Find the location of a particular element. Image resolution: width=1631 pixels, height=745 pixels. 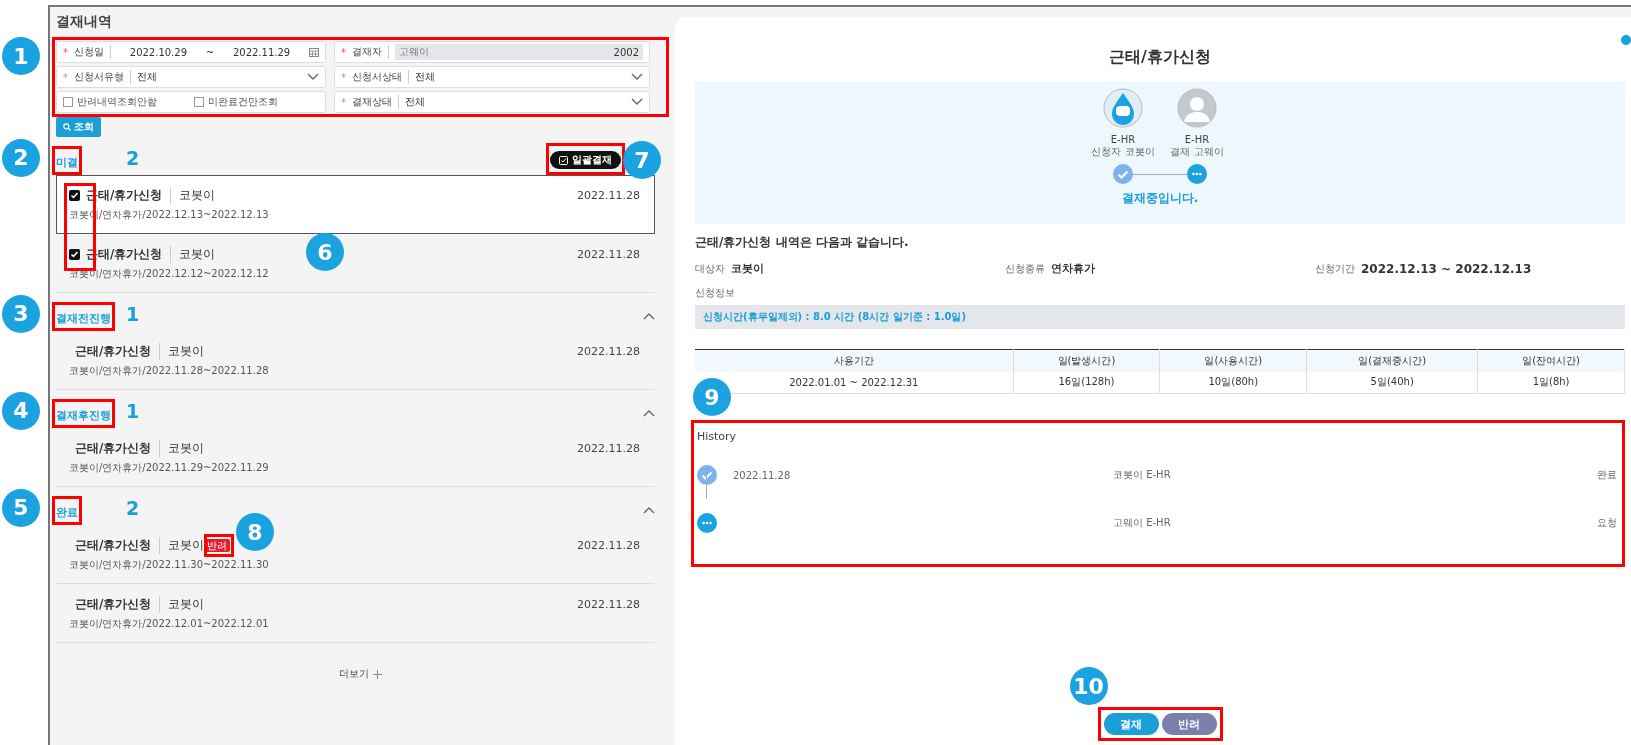

field-label: 결재상태 is located at coordinates (375, 102).